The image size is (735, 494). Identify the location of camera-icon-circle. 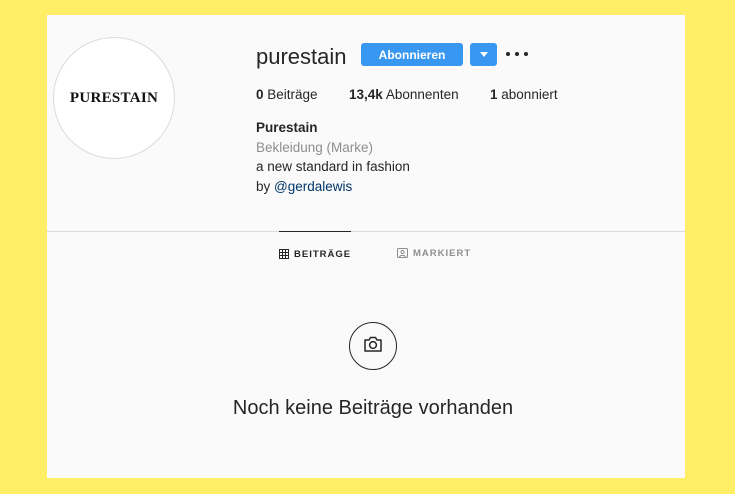
(373, 346).